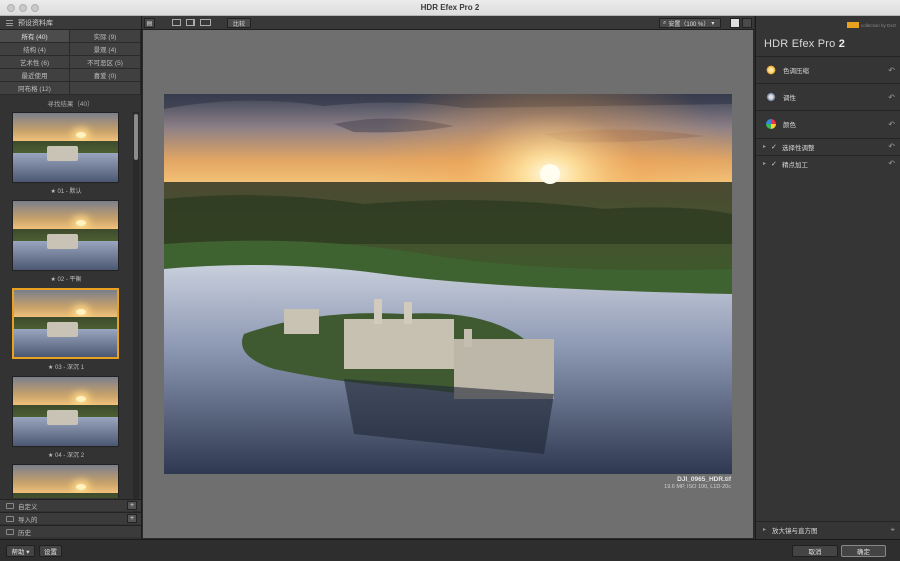 The width and height of the screenshot is (900, 561). I want to click on category-recent: 最近使用, so click(35, 75).